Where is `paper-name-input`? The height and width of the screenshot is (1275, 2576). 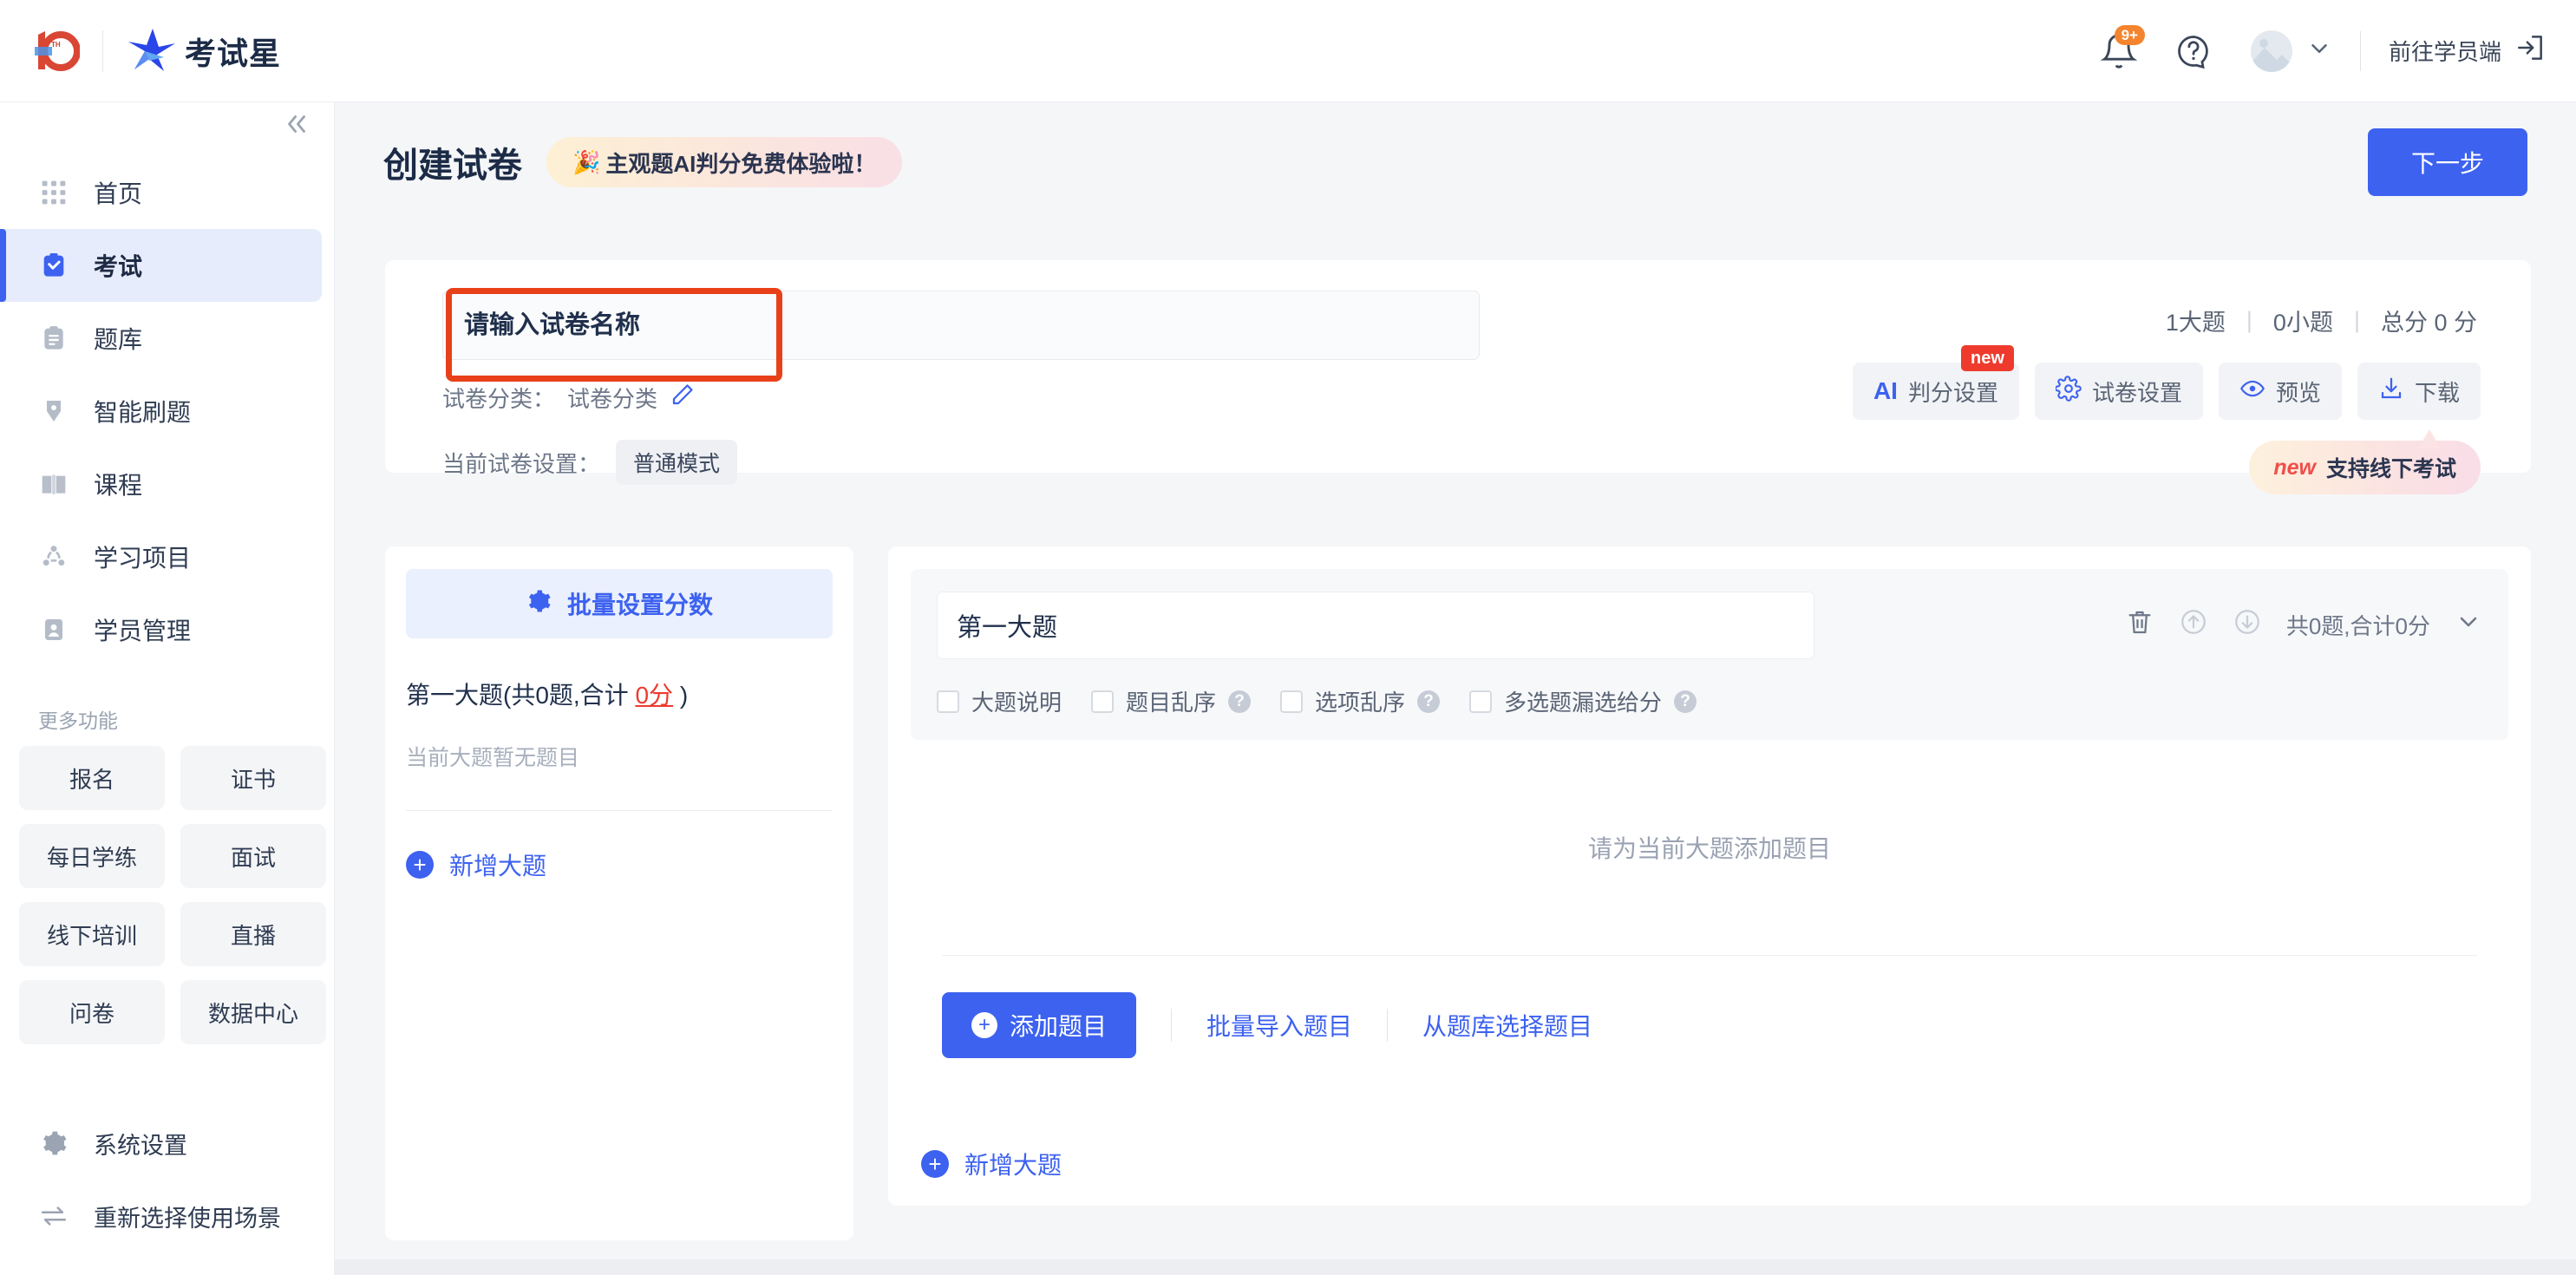
paper-name-input is located at coordinates (961, 325).